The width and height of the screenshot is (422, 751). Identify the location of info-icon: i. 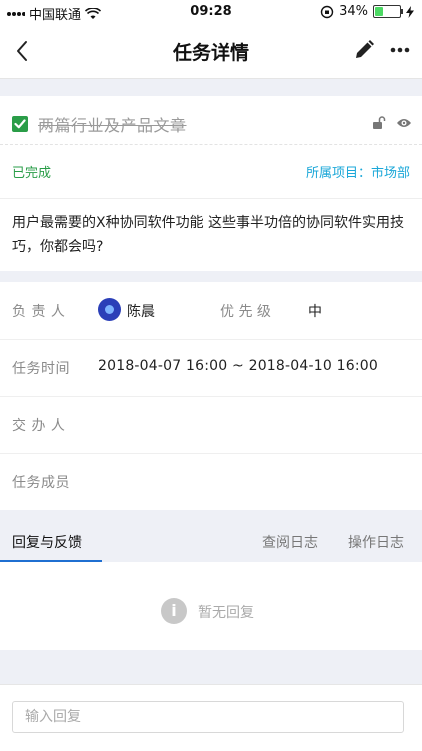
(174, 611).